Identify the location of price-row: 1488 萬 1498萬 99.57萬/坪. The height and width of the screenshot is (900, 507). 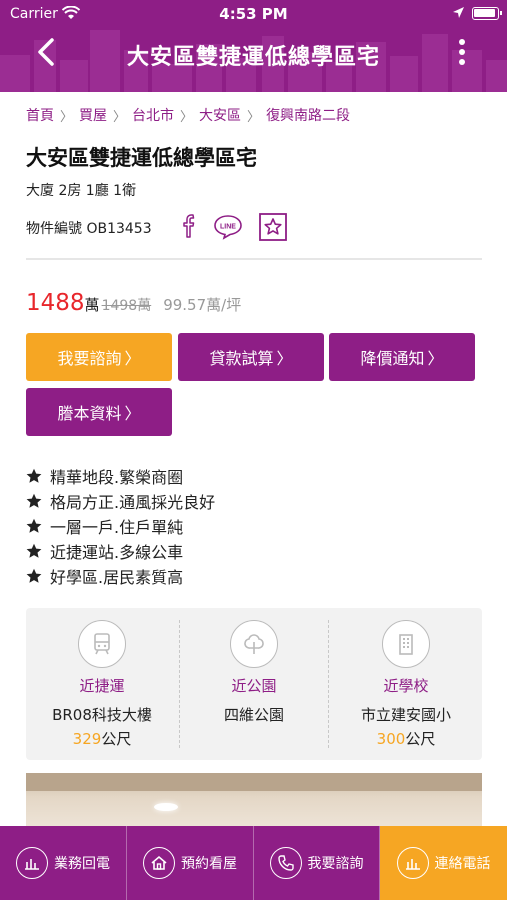
(133, 303).